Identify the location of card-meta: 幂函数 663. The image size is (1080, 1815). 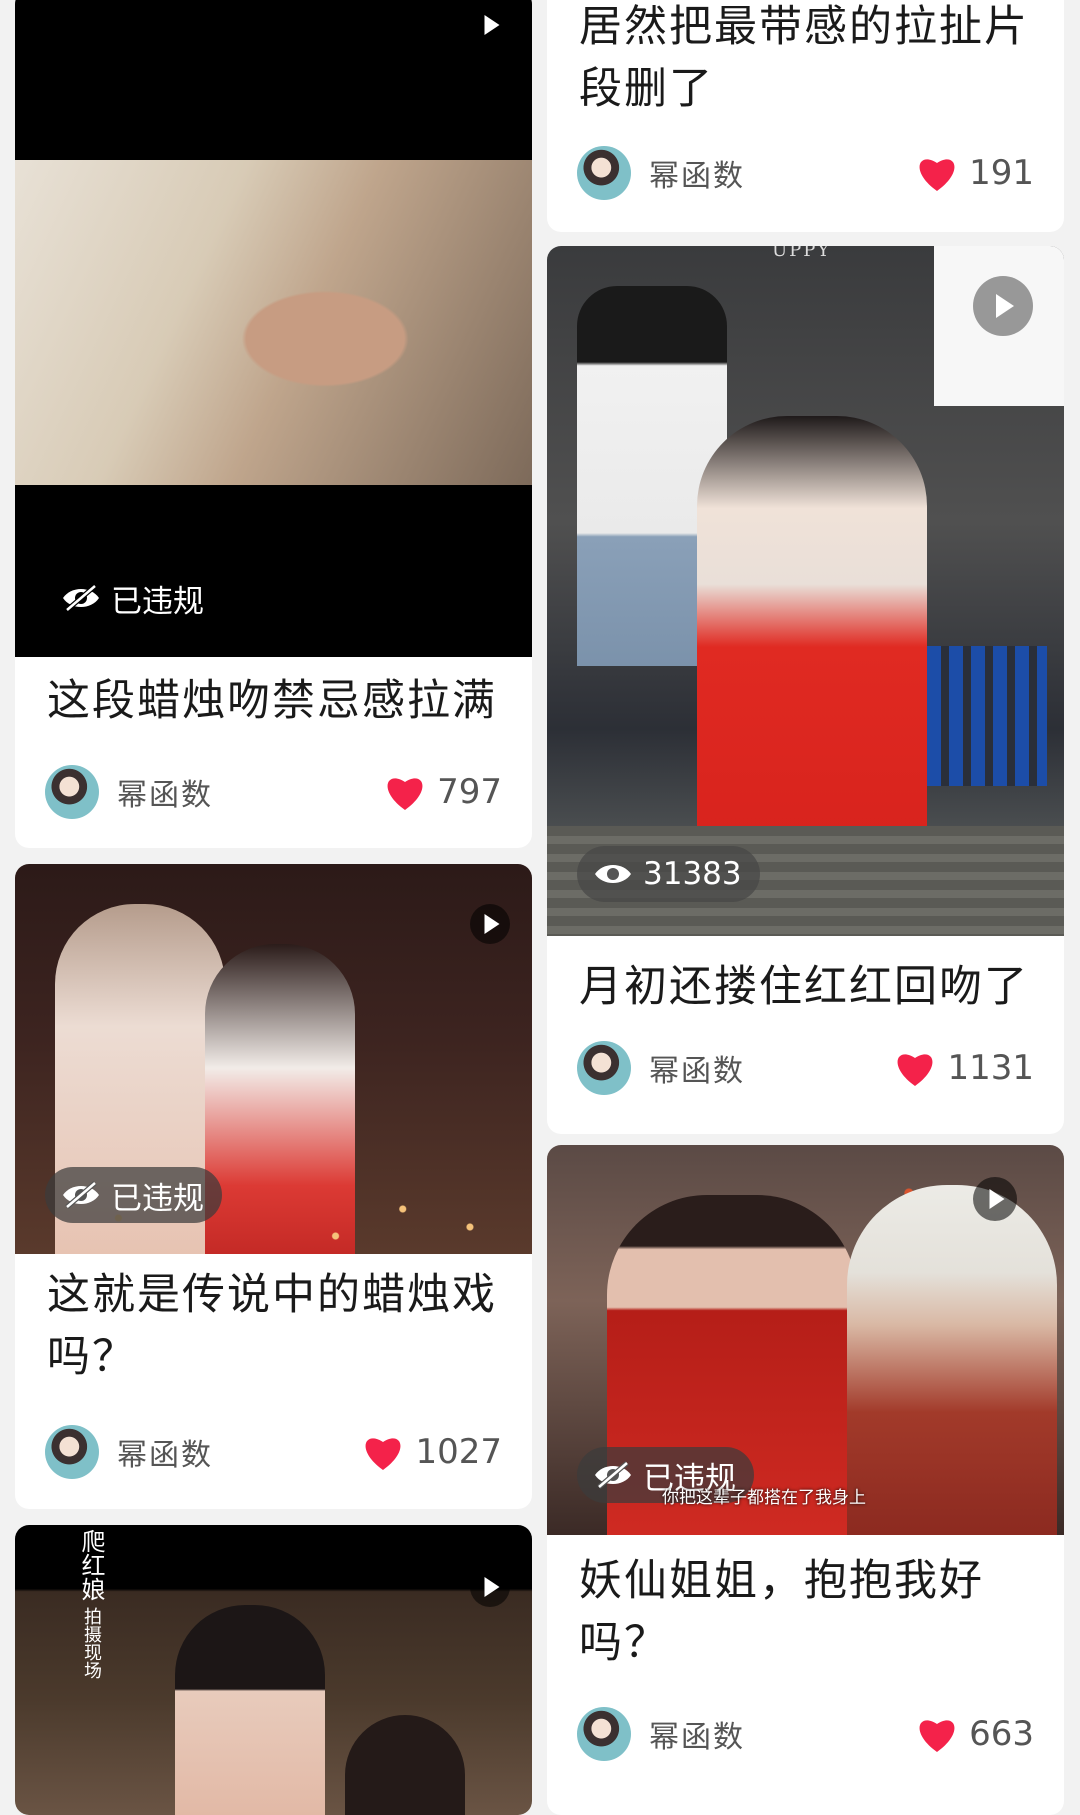
(805, 1734).